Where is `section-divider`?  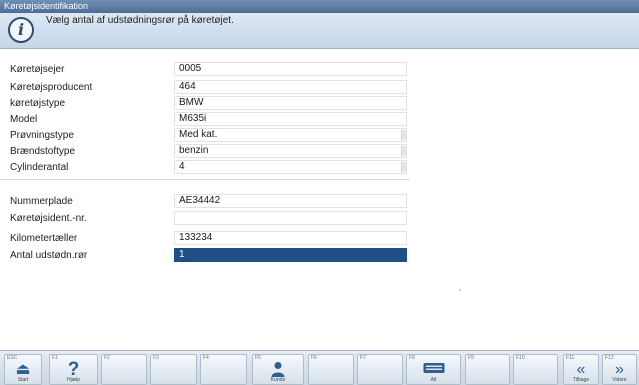 section-divider is located at coordinates (205, 179).